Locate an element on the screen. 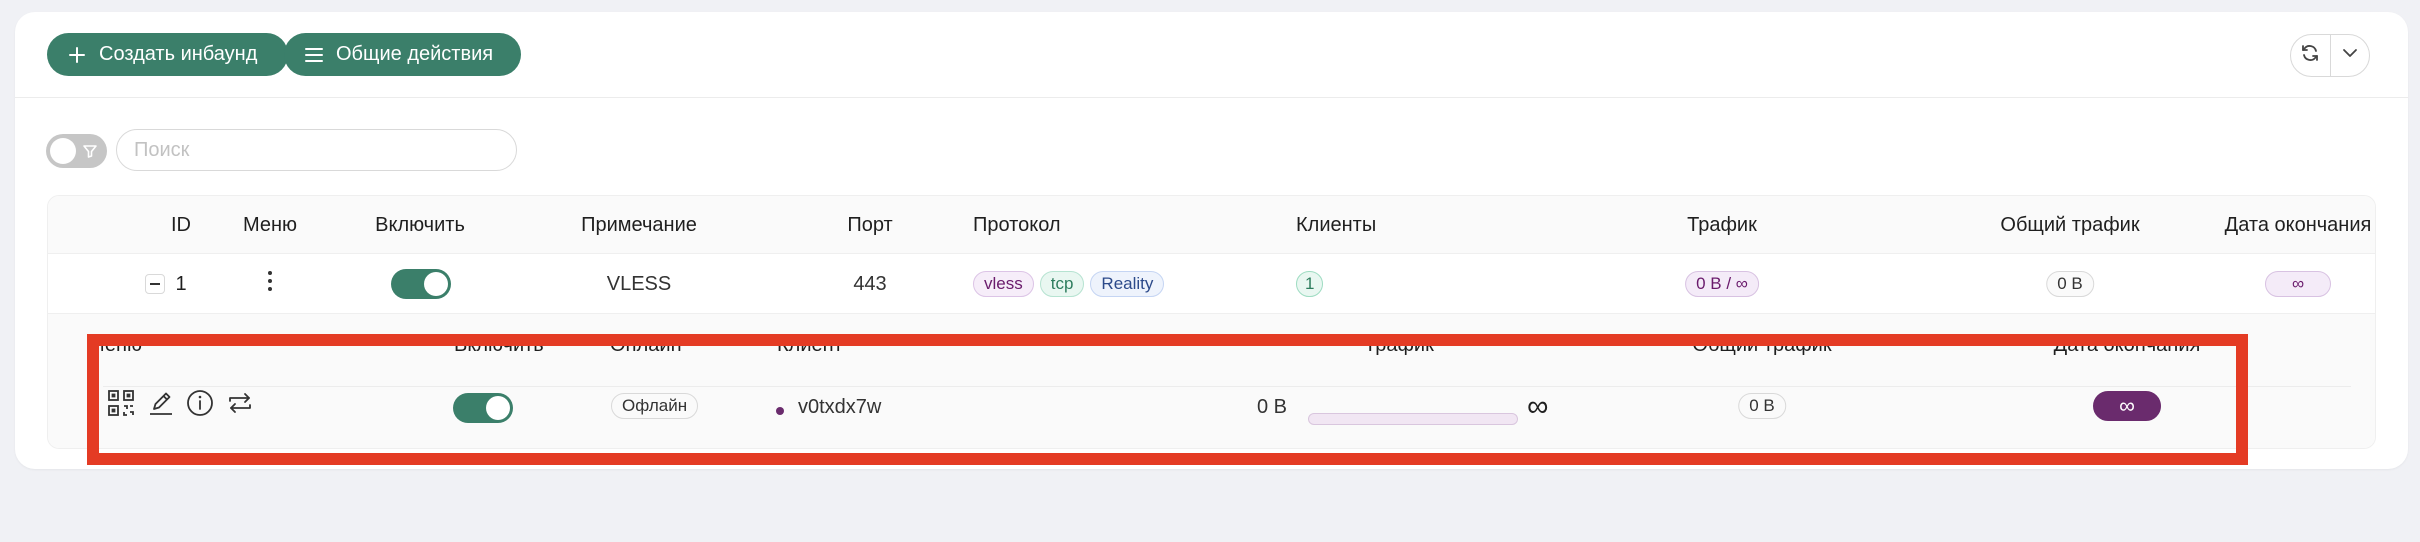  row-menu-button is located at coordinates (270, 284).